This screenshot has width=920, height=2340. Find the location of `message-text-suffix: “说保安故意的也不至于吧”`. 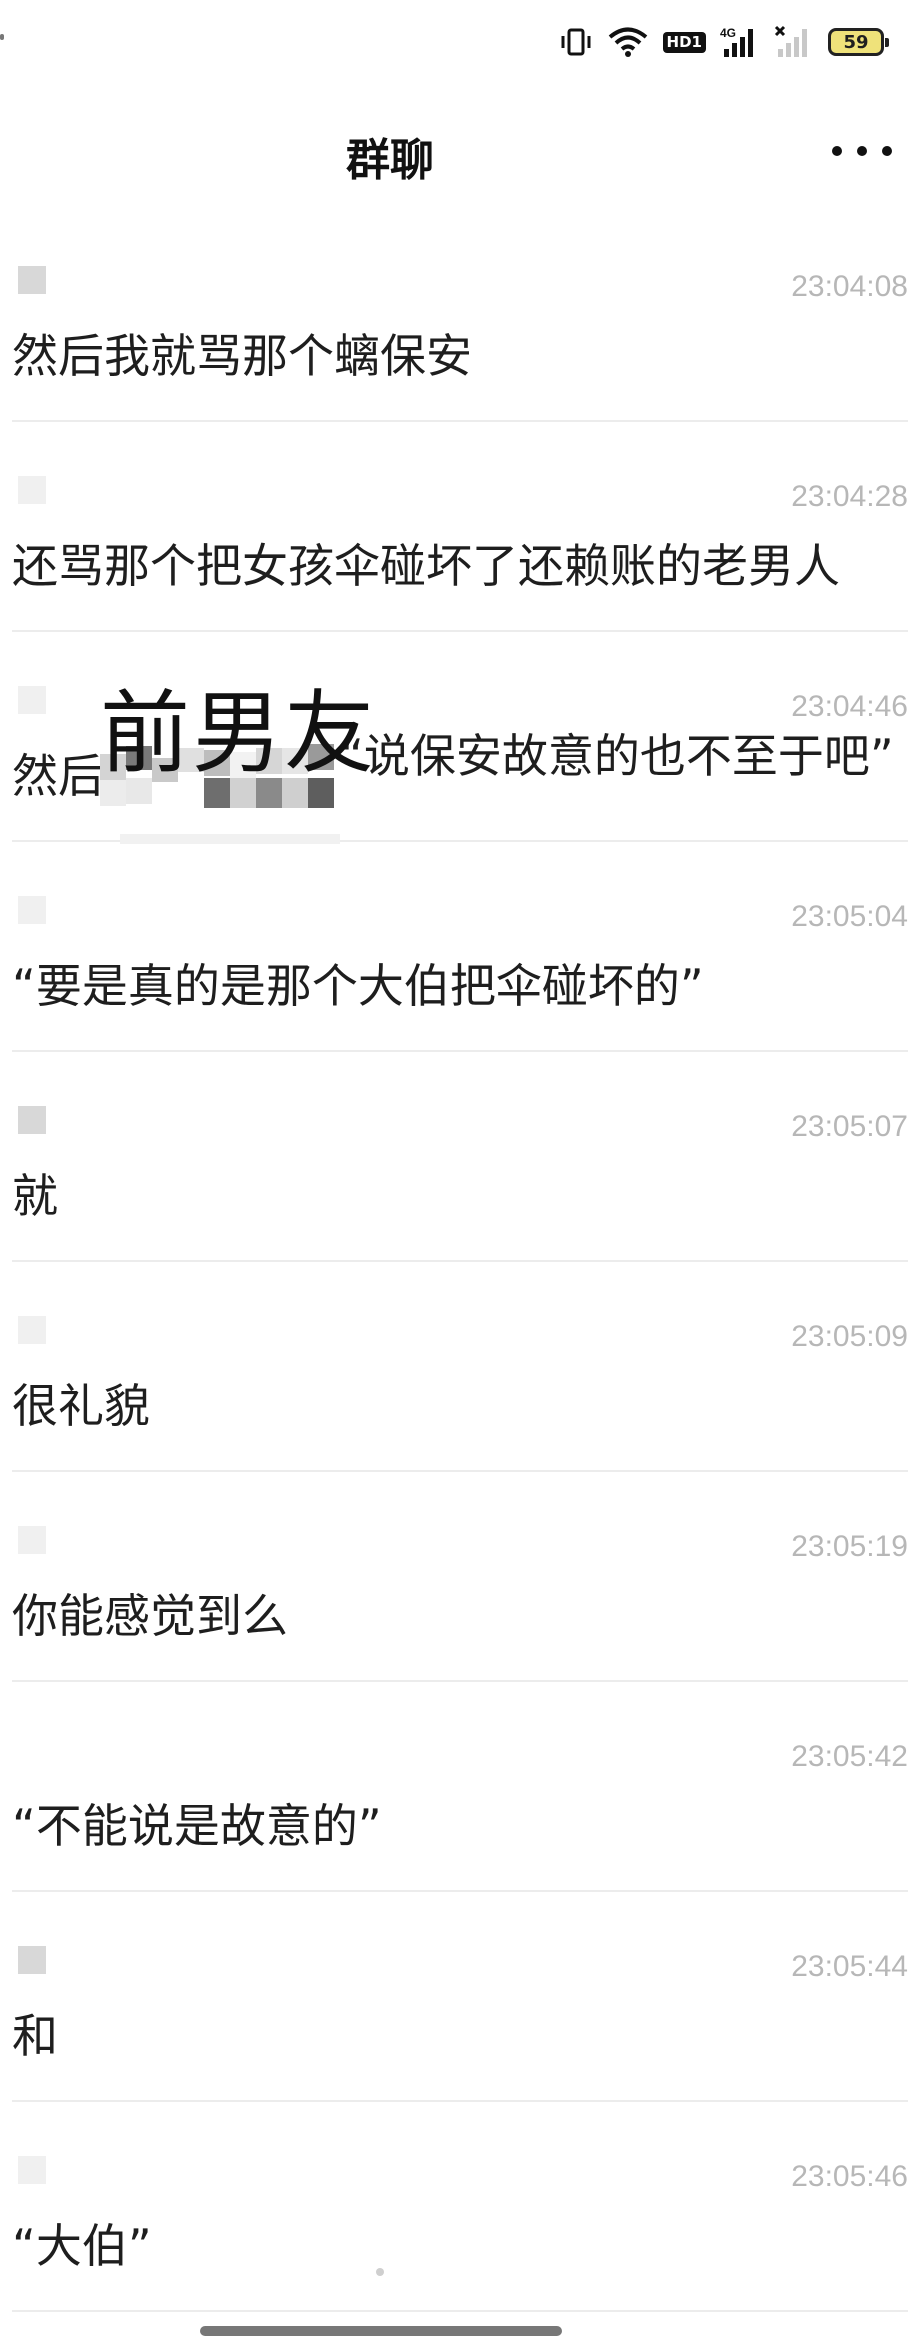

message-text-suffix: “说保安故意的也不至于吧” is located at coordinates (617, 756).